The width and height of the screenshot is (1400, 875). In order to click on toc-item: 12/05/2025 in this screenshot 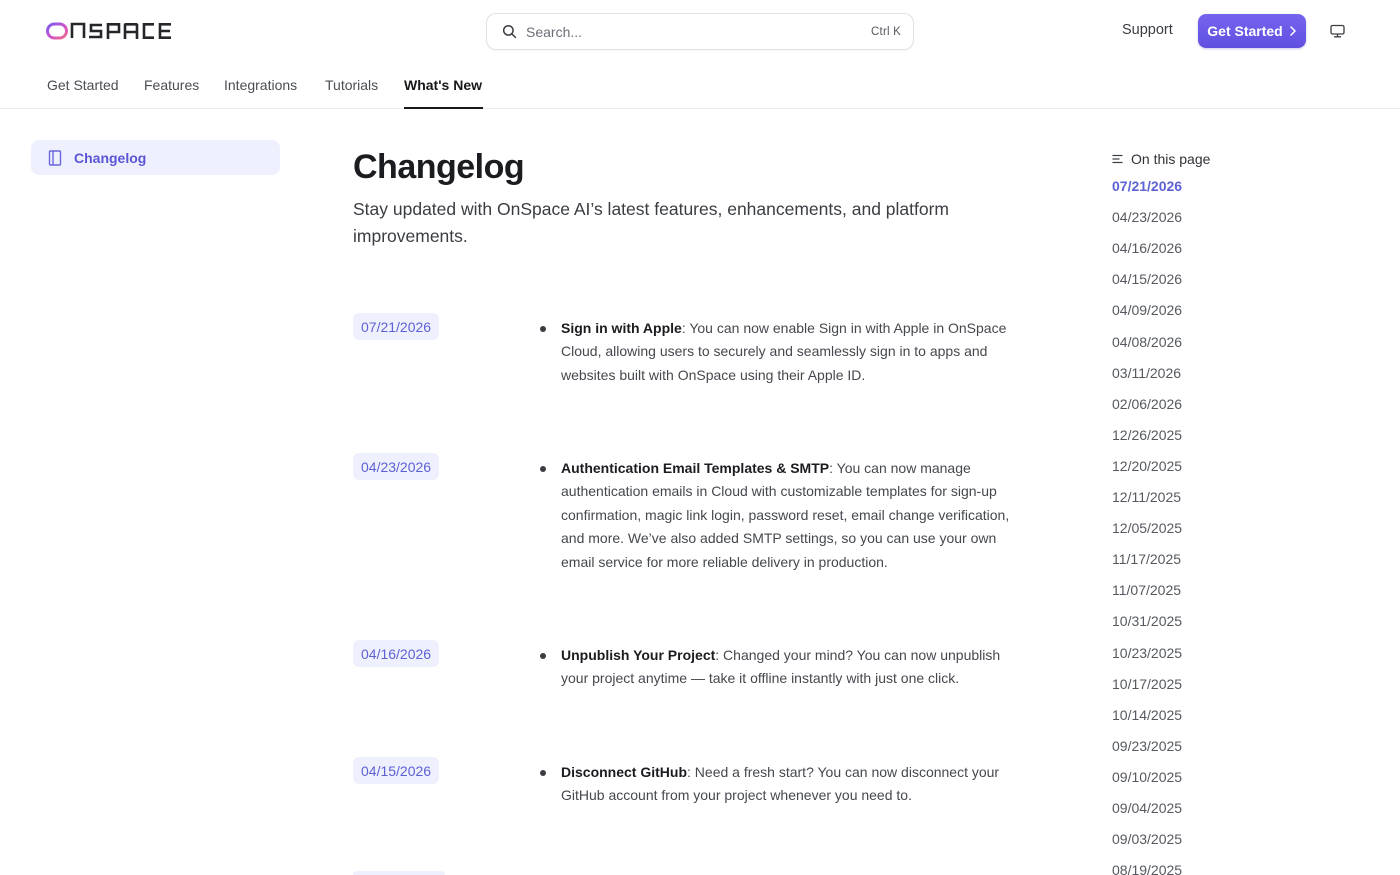, I will do `click(1147, 528)`.